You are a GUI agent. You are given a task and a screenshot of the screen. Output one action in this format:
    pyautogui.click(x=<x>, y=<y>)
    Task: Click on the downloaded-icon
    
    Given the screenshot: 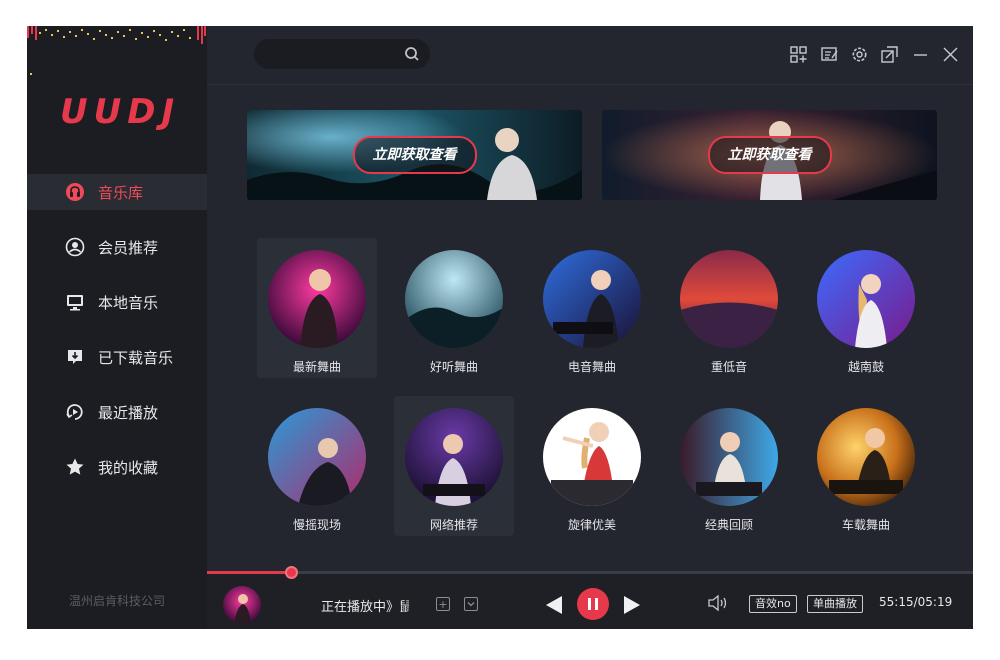 What is the action you would take?
    pyautogui.click(x=75, y=357)
    